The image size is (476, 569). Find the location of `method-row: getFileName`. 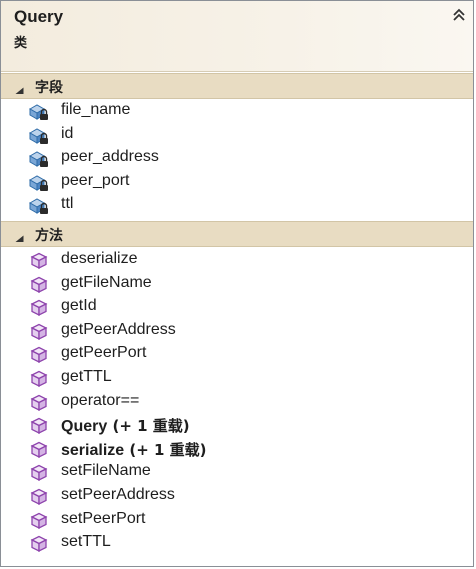

method-row: getFileName is located at coordinates (237, 284).